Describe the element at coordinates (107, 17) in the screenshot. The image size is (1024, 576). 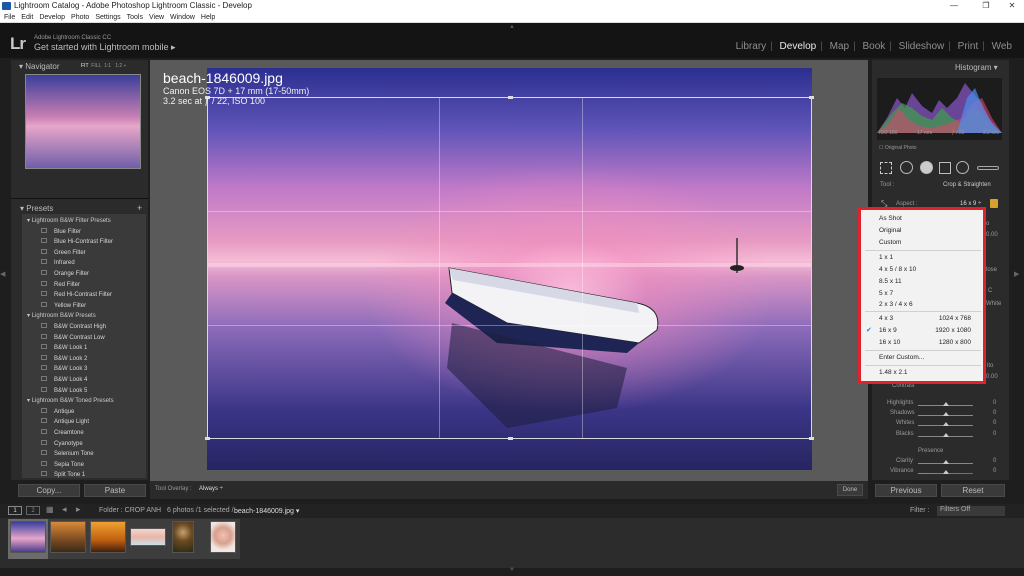
I see `menu-settings: Settings` at that location.